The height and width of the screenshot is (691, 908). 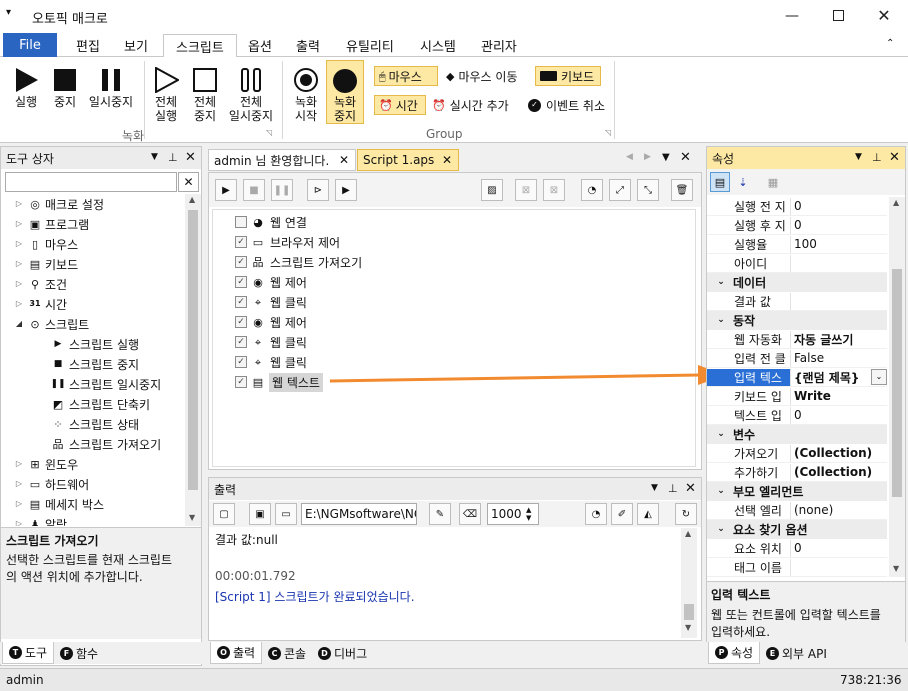 What do you see at coordinates (111, 87) in the screenshot?
I see `pause-button: 일시중지` at bounding box center [111, 87].